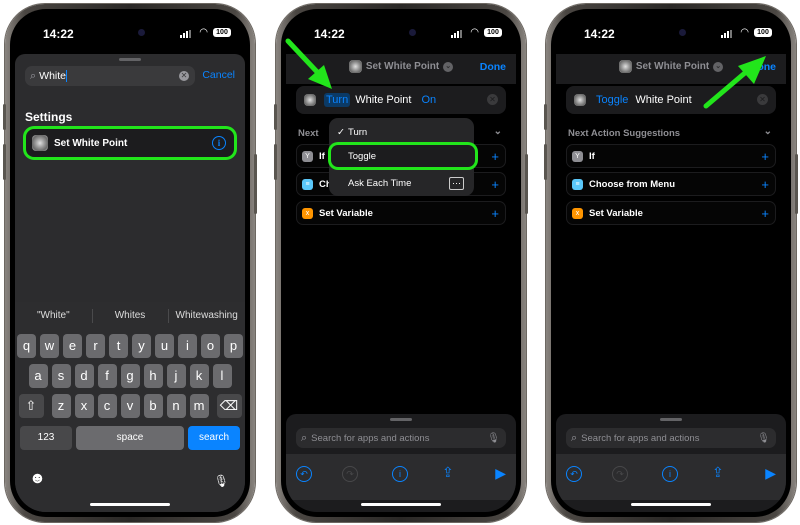 The image size is (800, 525). I want to click on key: l, so click(222, 376).